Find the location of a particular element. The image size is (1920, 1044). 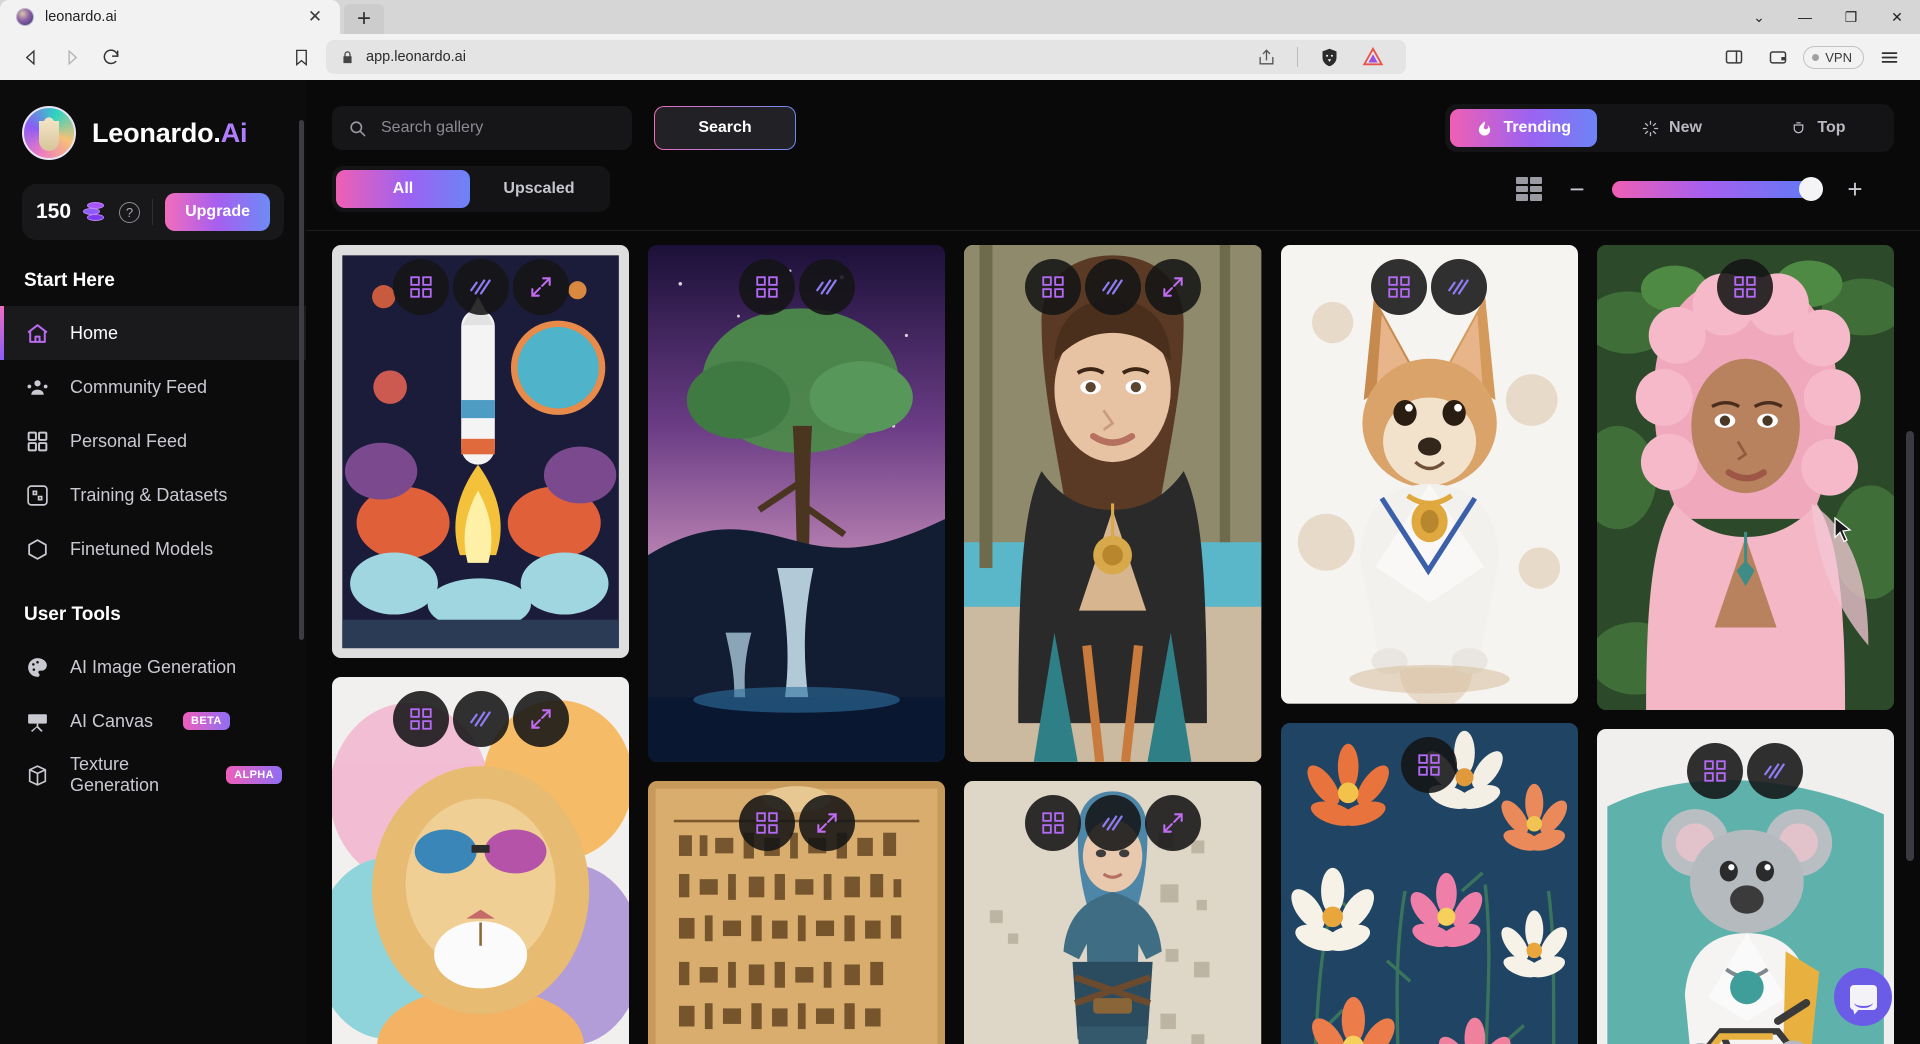

cube-icon is located at coordinates (37, 549).